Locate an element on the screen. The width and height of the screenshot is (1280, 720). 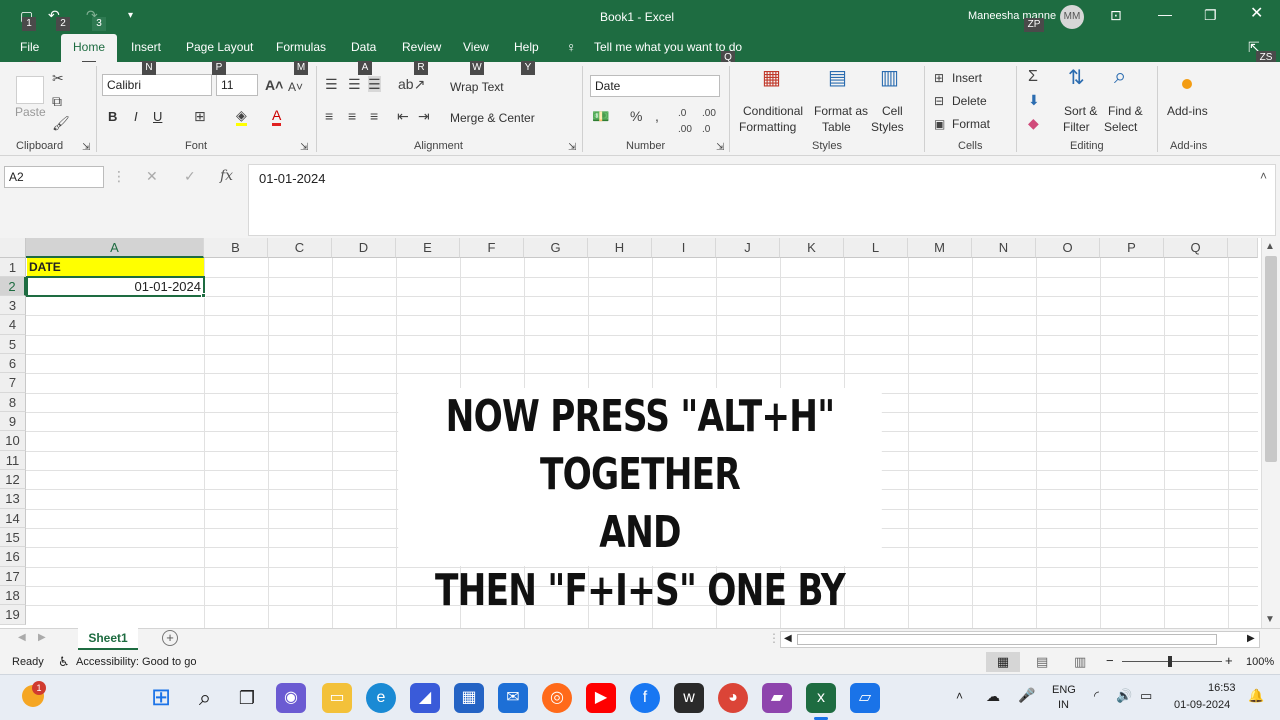
percent-icon: % is located at coordinates (636, 116).